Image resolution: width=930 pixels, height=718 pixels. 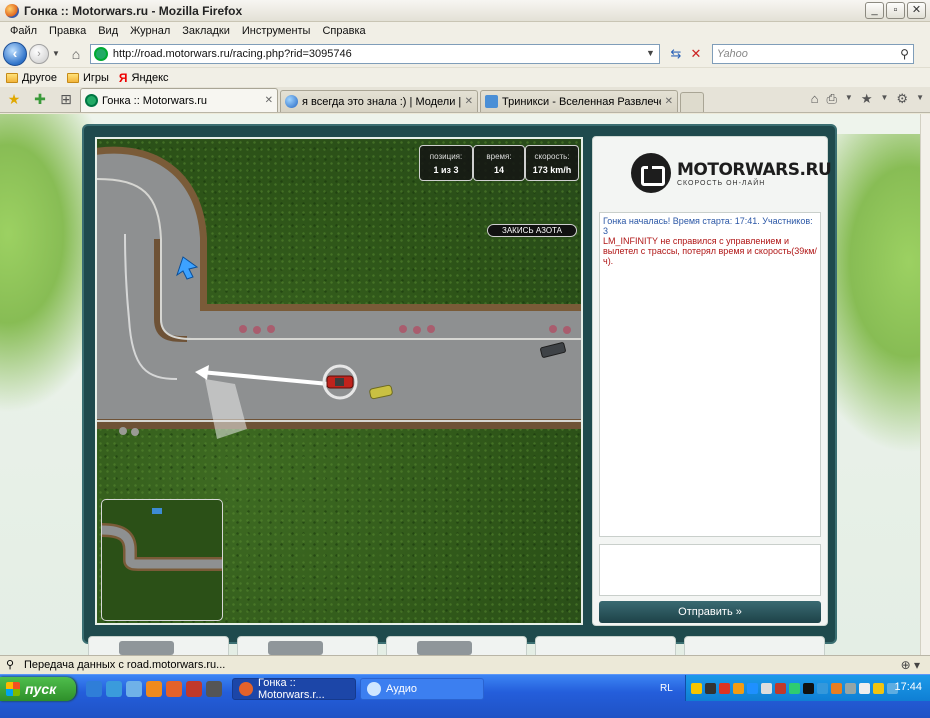 What do you see at coordinates (38, 689) in the screenshot?
I see `start-button: пуск` at bounding box center [38, 689].